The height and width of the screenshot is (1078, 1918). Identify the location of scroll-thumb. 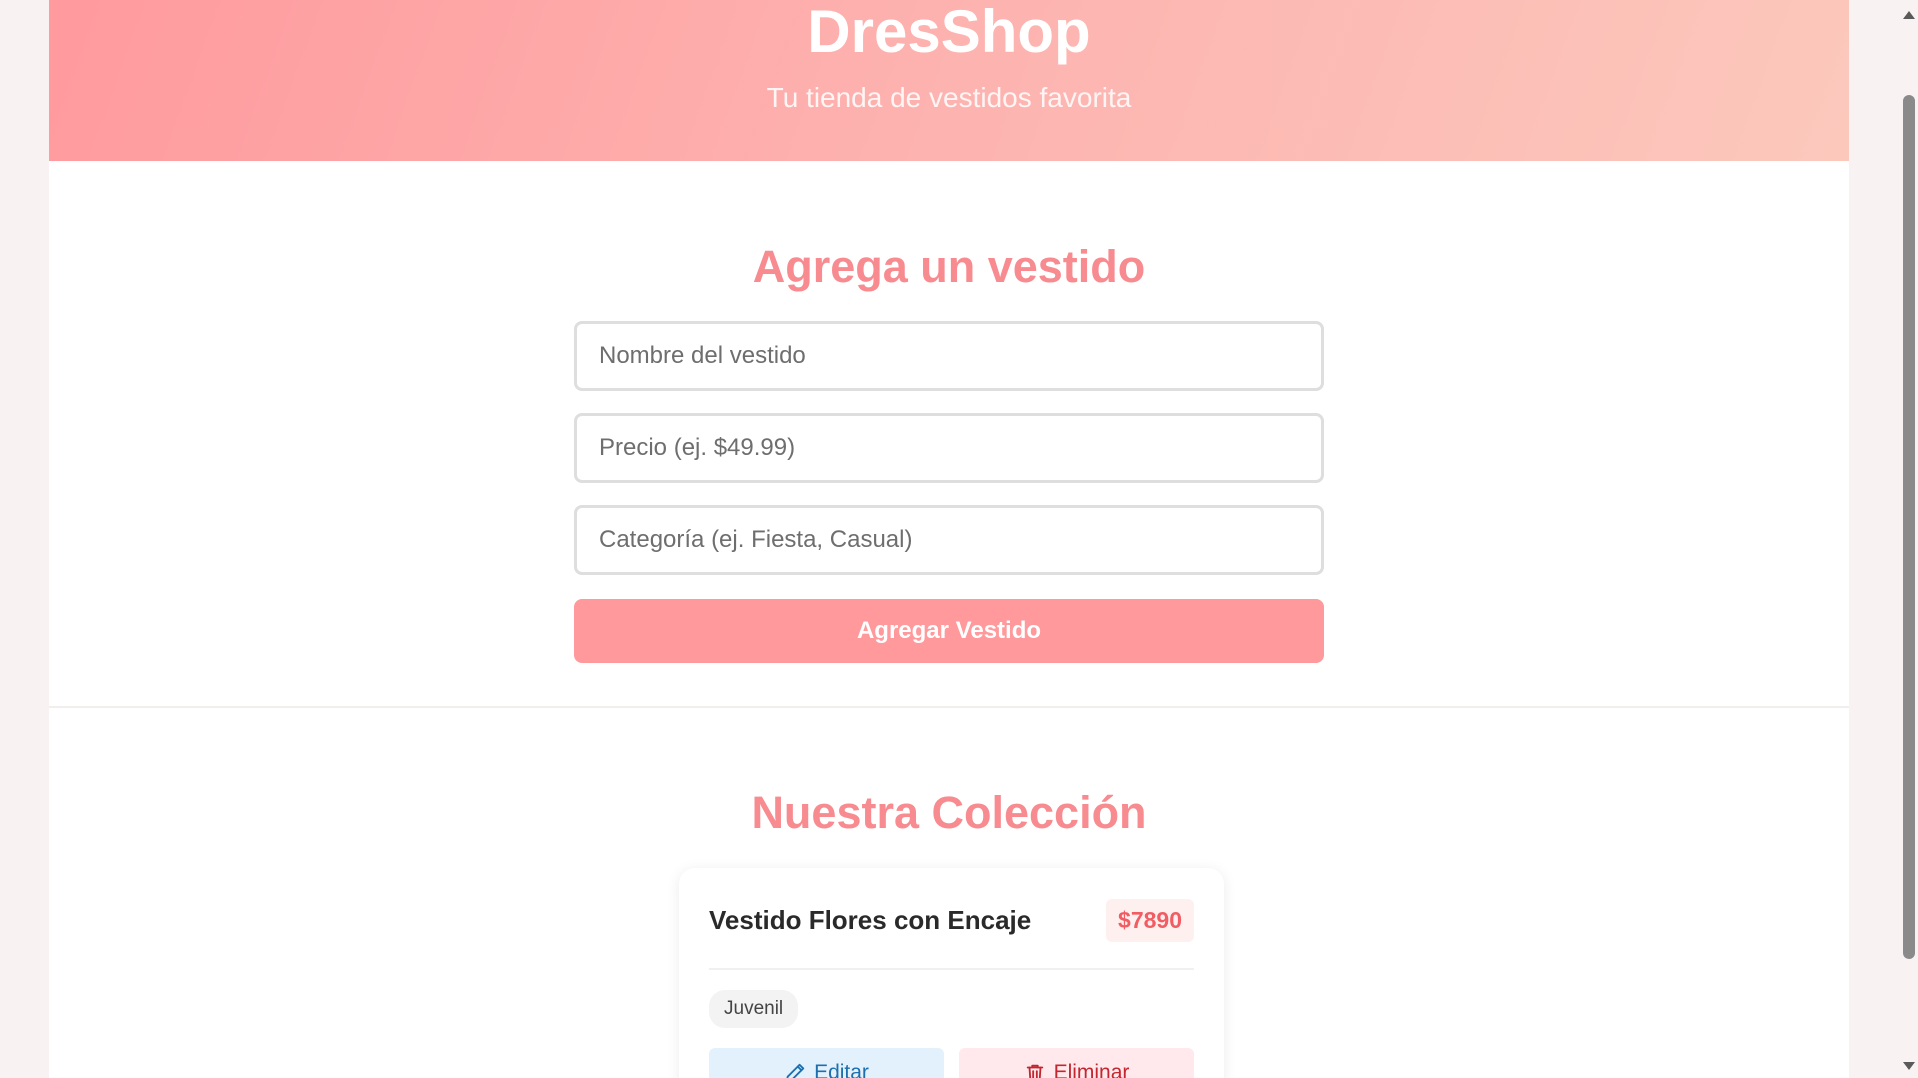
(1909, 527).